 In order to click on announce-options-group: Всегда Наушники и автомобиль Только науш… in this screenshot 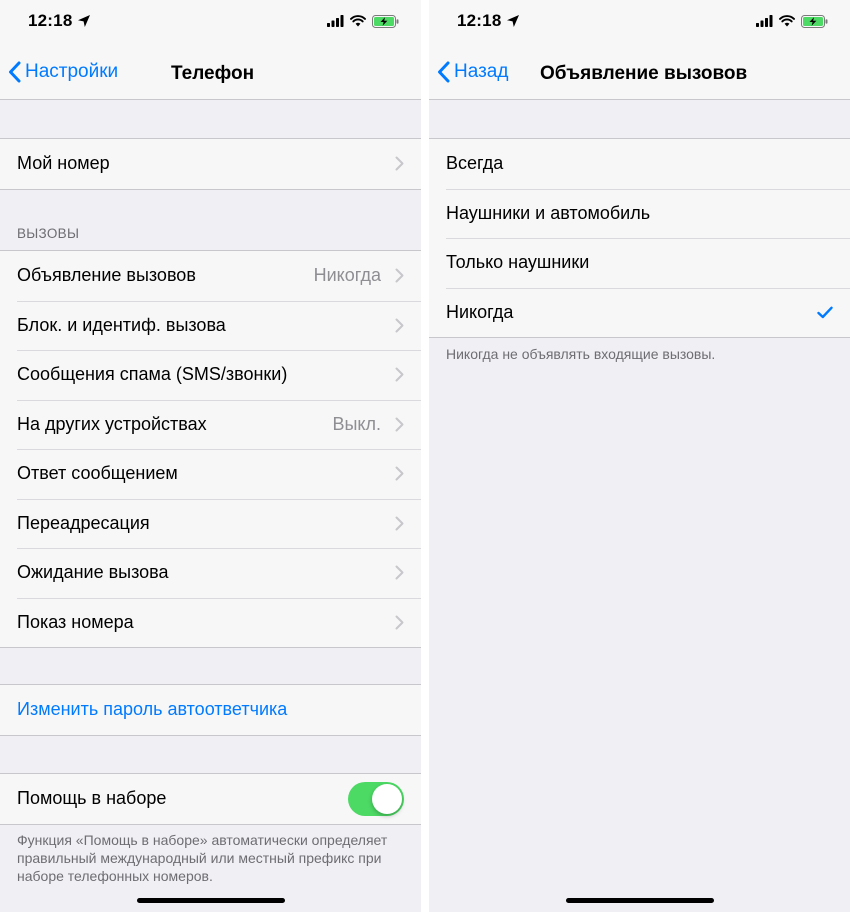, I will do `click(639, 238)`.